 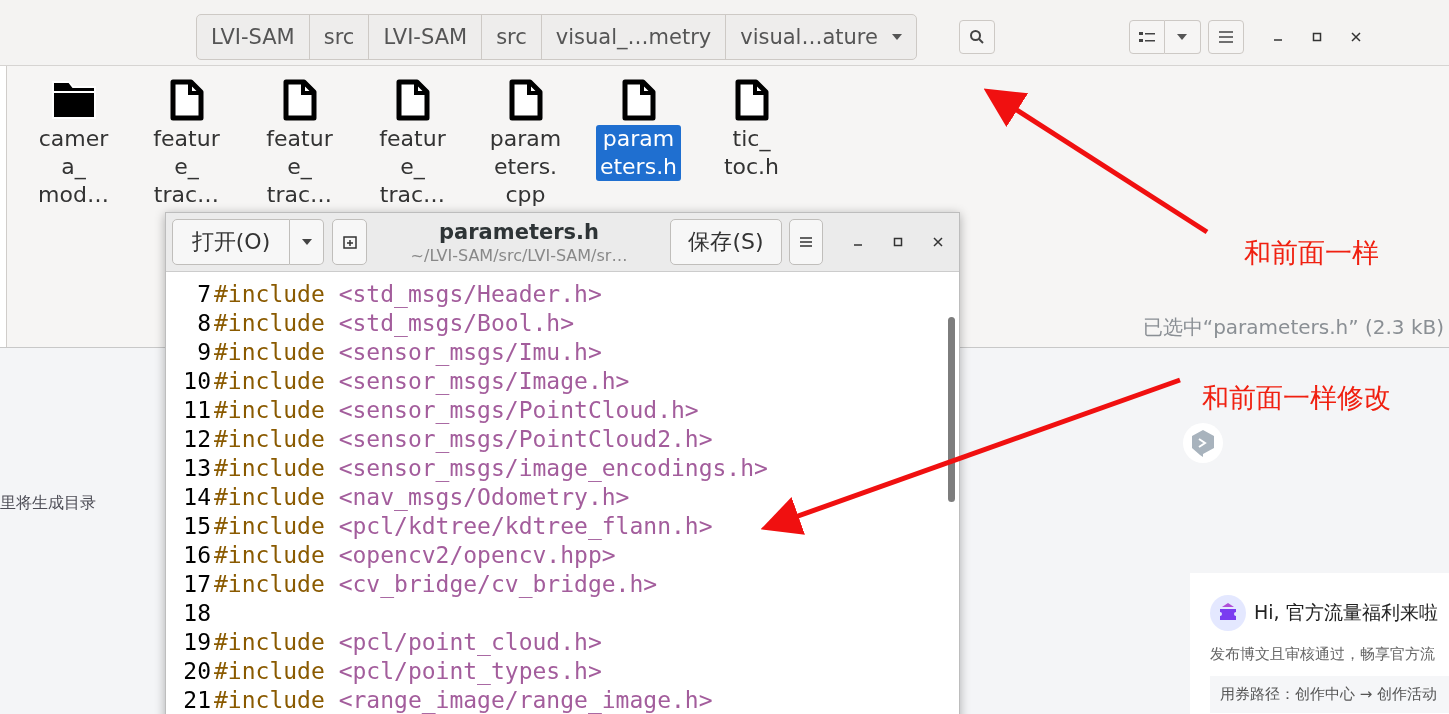 I want to click on line-number: 15, so click(x=197, y=525).